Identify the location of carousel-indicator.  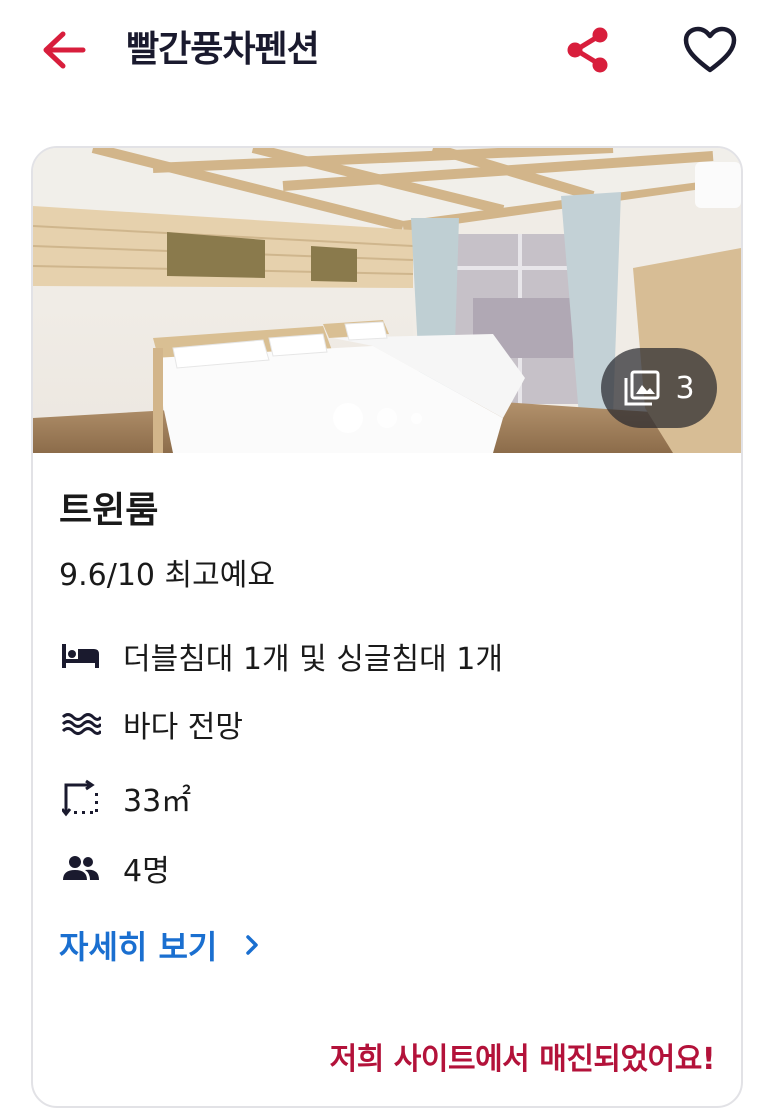
(377, 418).